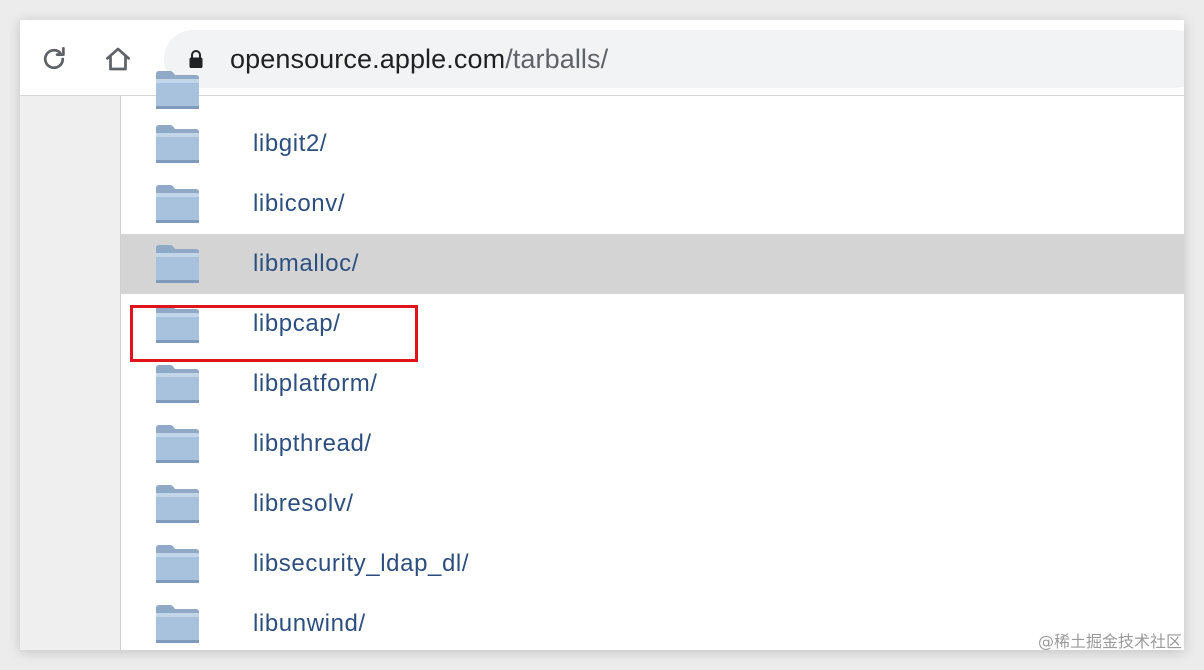  I want to click on folder-link: libpthread/, so click(312, 444).